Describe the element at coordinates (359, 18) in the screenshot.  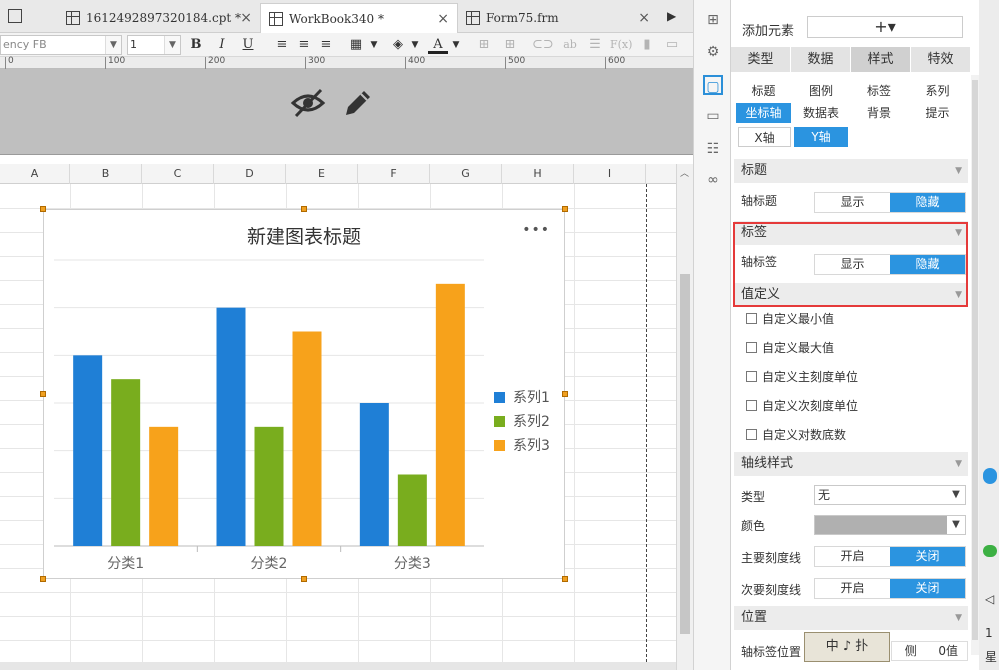
I see `tab-workbook: WorkBook340 * ×` at that location.